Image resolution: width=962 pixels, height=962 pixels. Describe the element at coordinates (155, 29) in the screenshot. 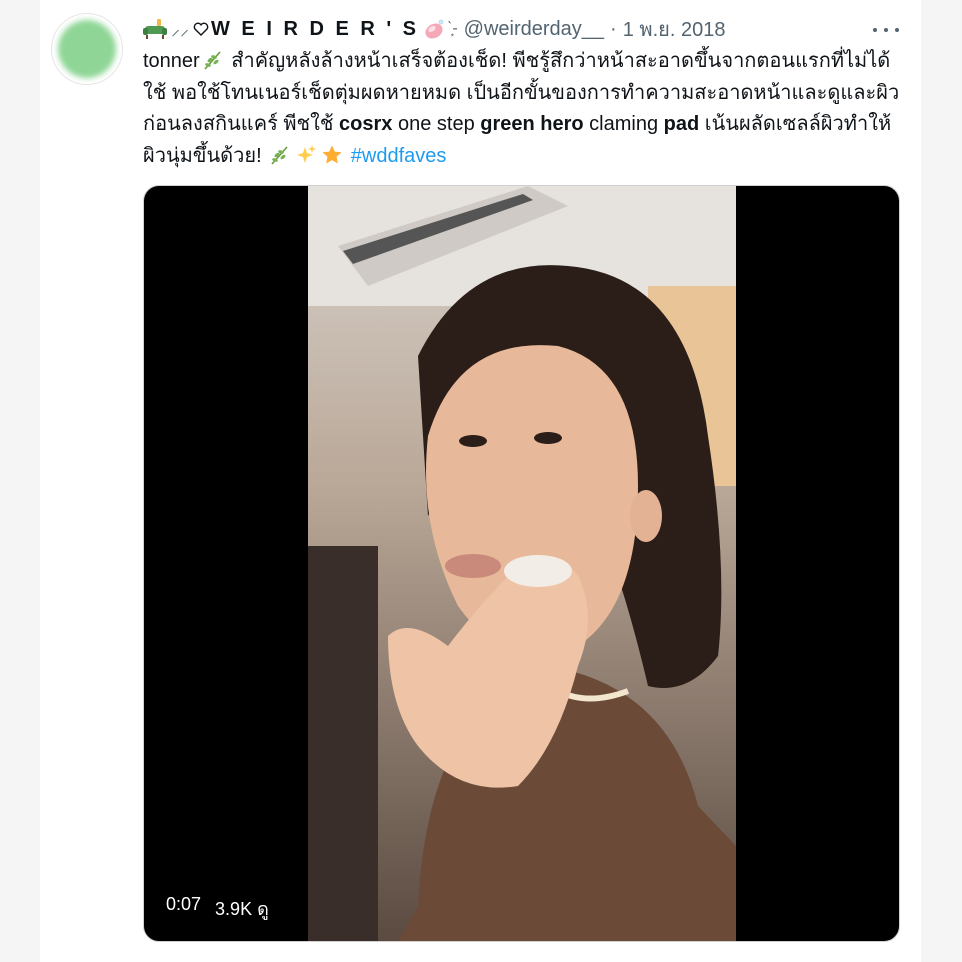

I see `sofa-icon` at that location.